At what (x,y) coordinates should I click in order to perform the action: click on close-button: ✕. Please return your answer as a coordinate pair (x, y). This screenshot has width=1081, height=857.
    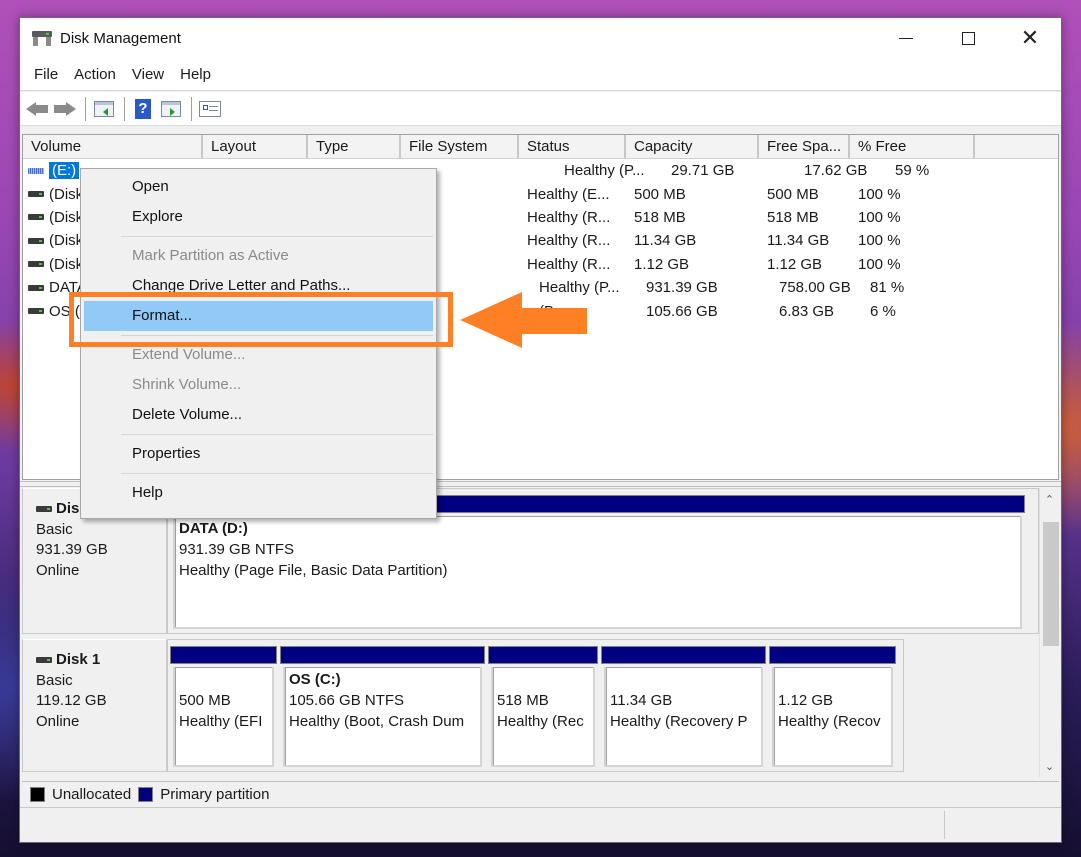
    Looking at the image, I should click on (1030, 38).